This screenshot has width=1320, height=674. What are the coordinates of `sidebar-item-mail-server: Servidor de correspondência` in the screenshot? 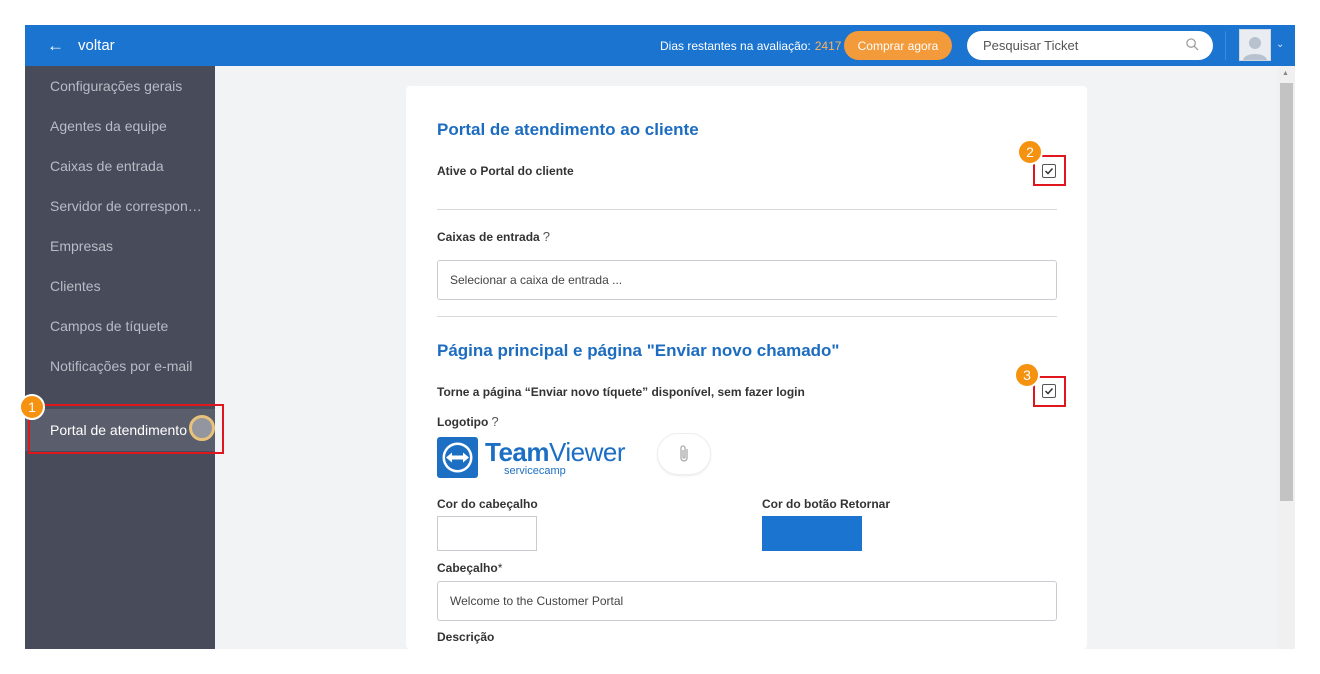 It's located at (120, 206).